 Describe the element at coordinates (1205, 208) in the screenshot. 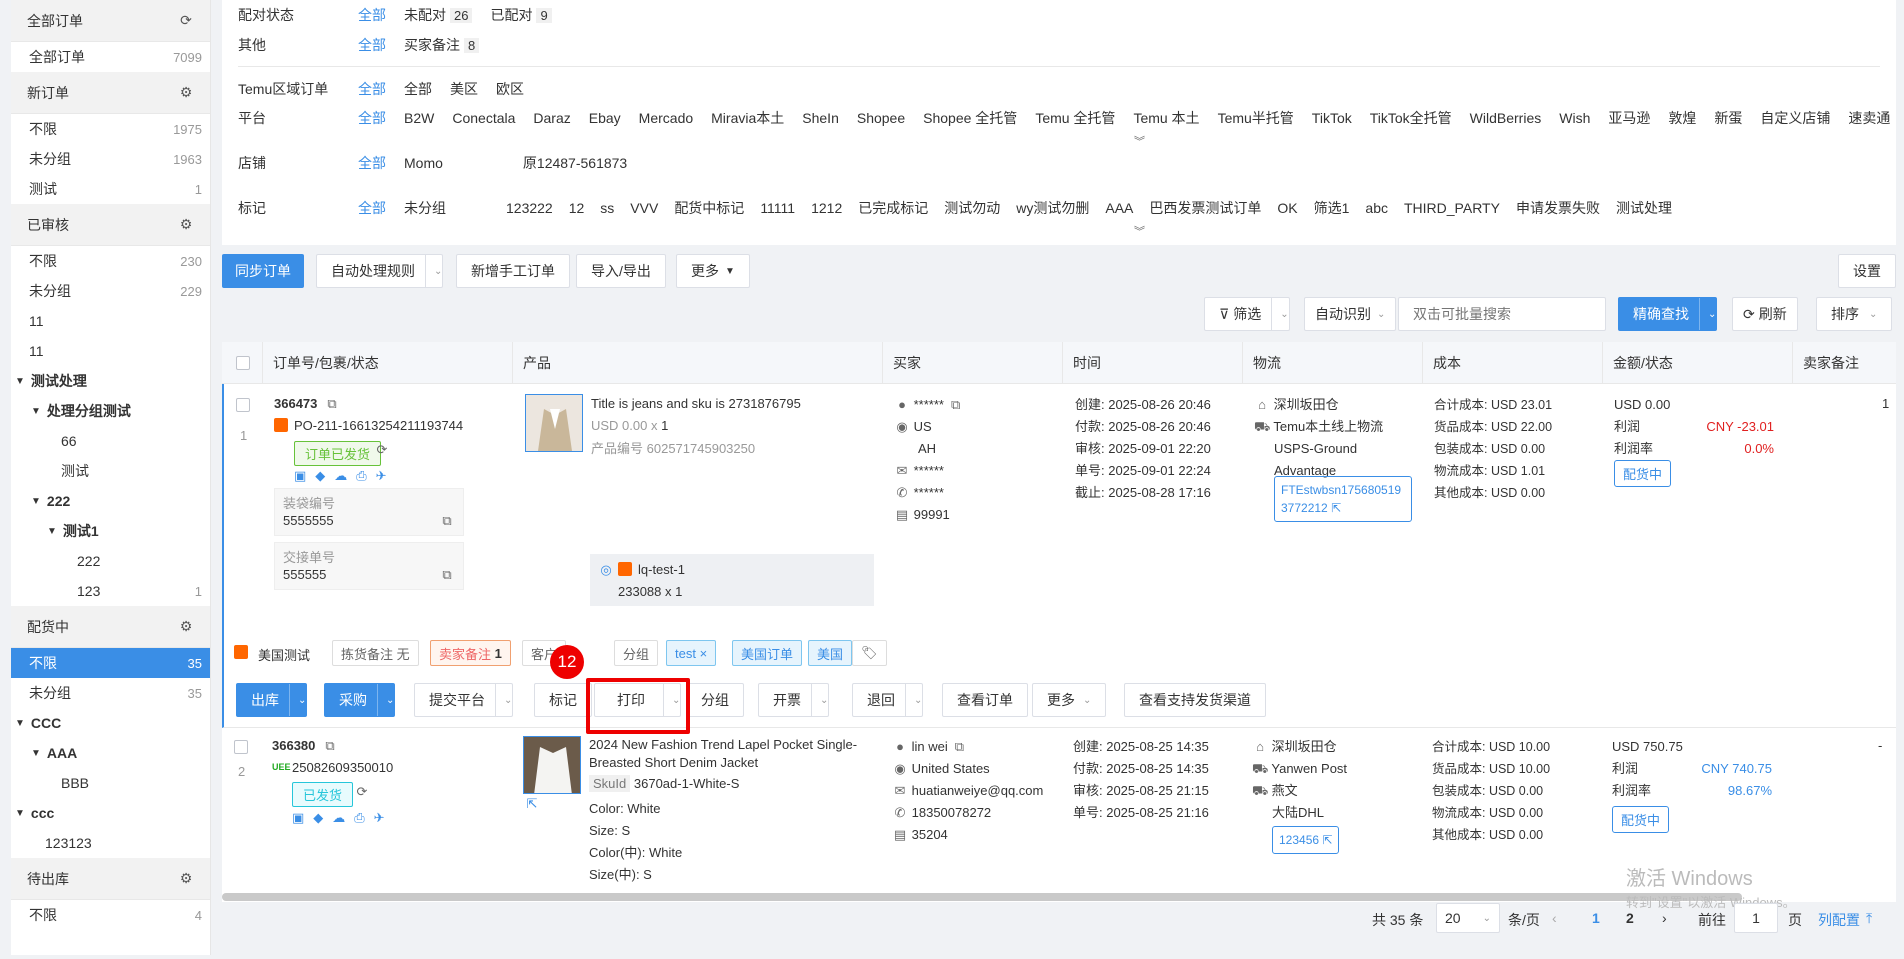

I see `filter-option: 巴西发票测试订单` at that location.